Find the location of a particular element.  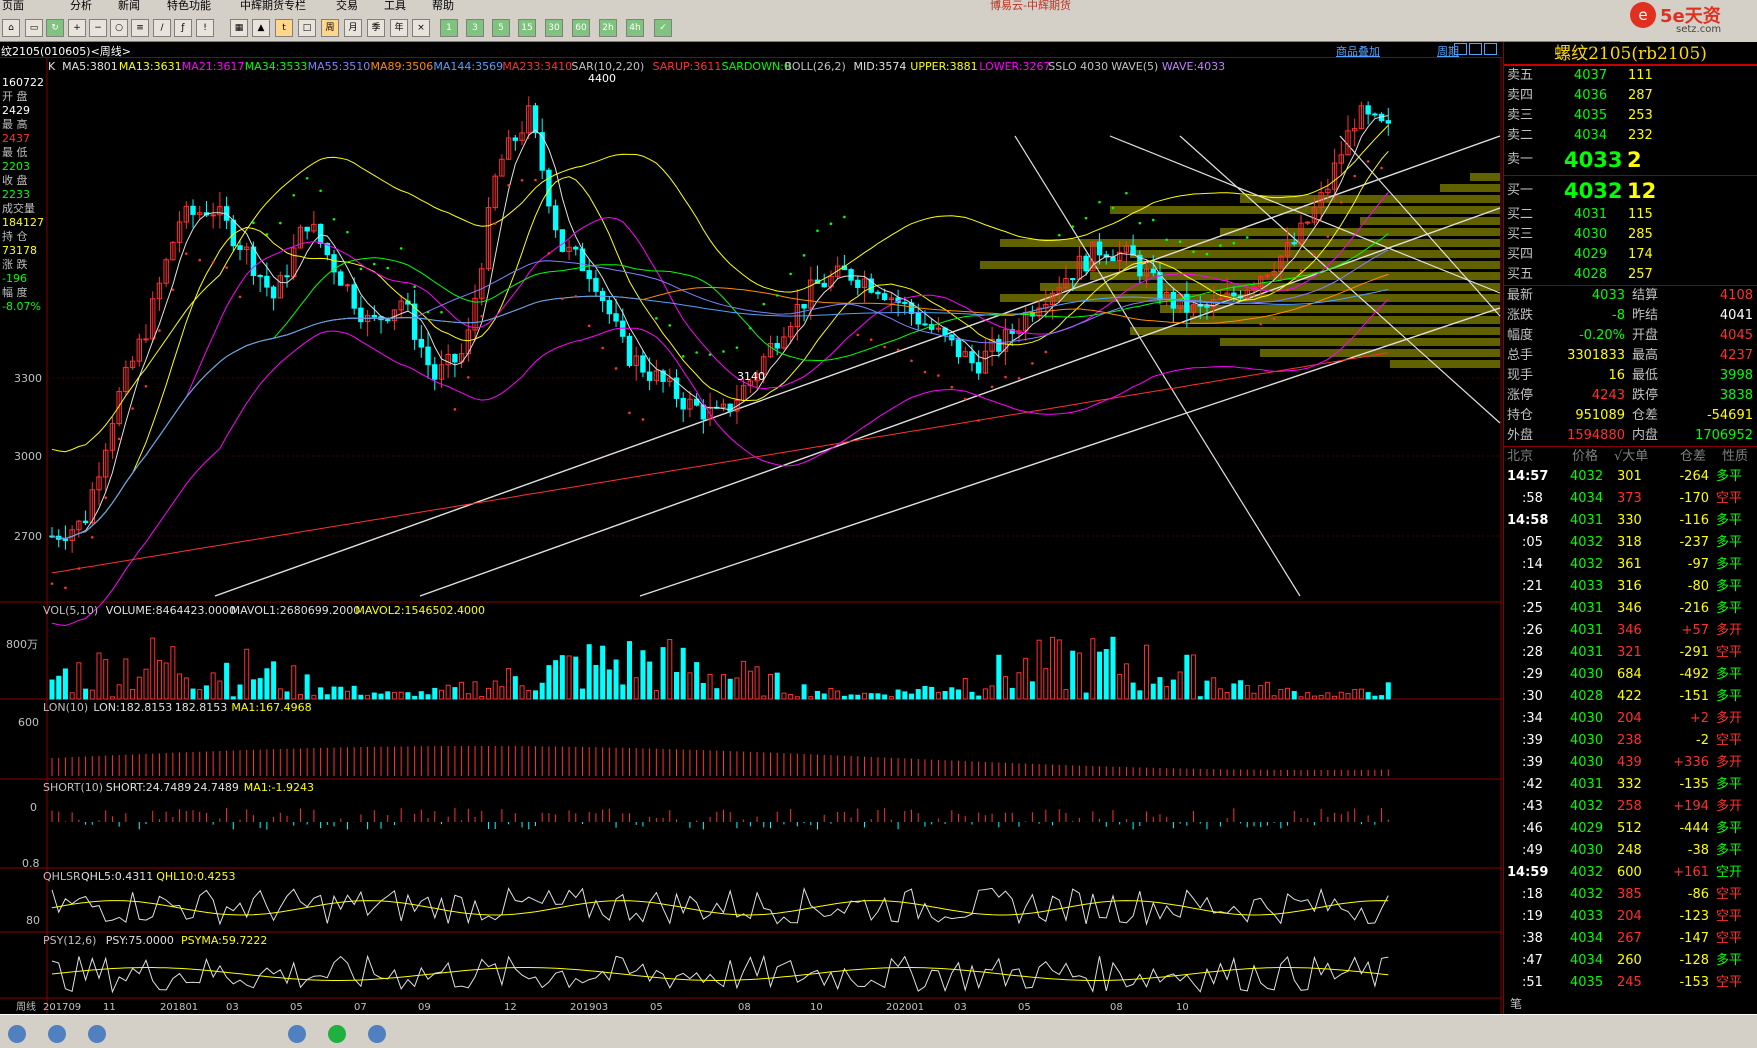

draw-icon: / is located at coordinates (162, 28).